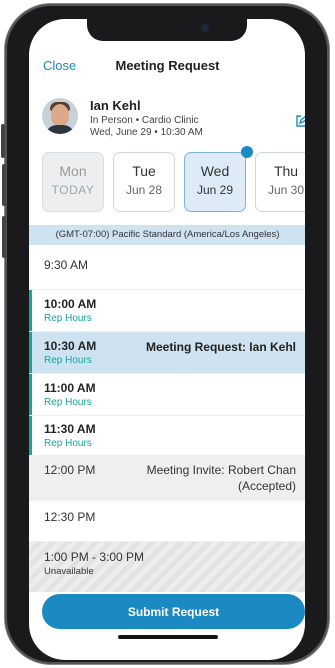  What do you see at coordinates (167, 521) in the screenshot?
I see `slot-1230: 12:30 PM` at bounding box center [167, 521].